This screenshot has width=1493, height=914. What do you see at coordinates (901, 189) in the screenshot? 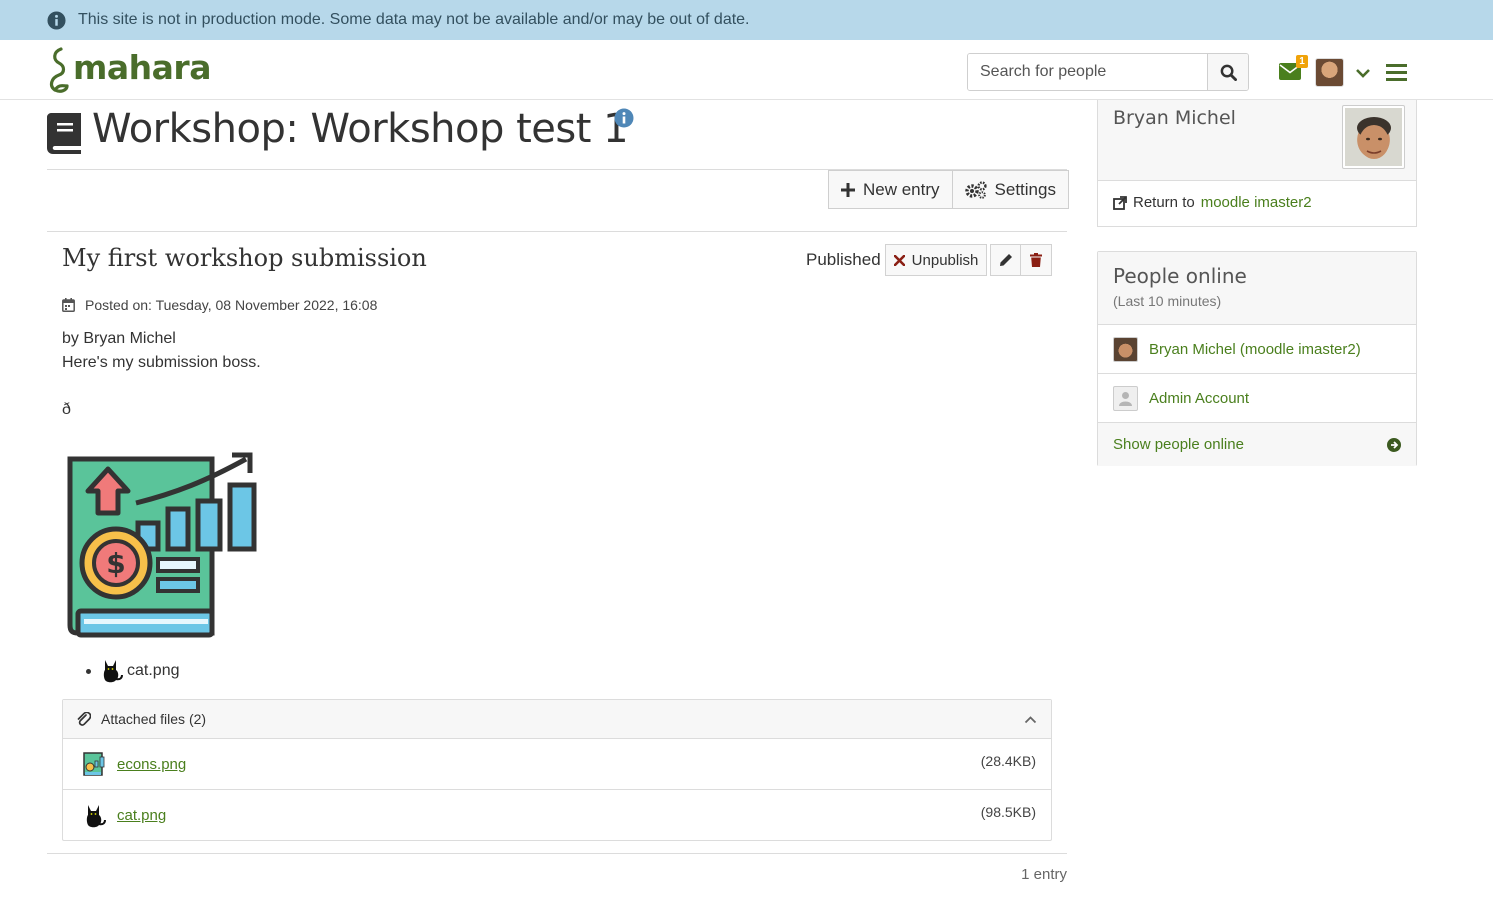
I see `new-entry-label: New entry` at bounding box center [901, 189].